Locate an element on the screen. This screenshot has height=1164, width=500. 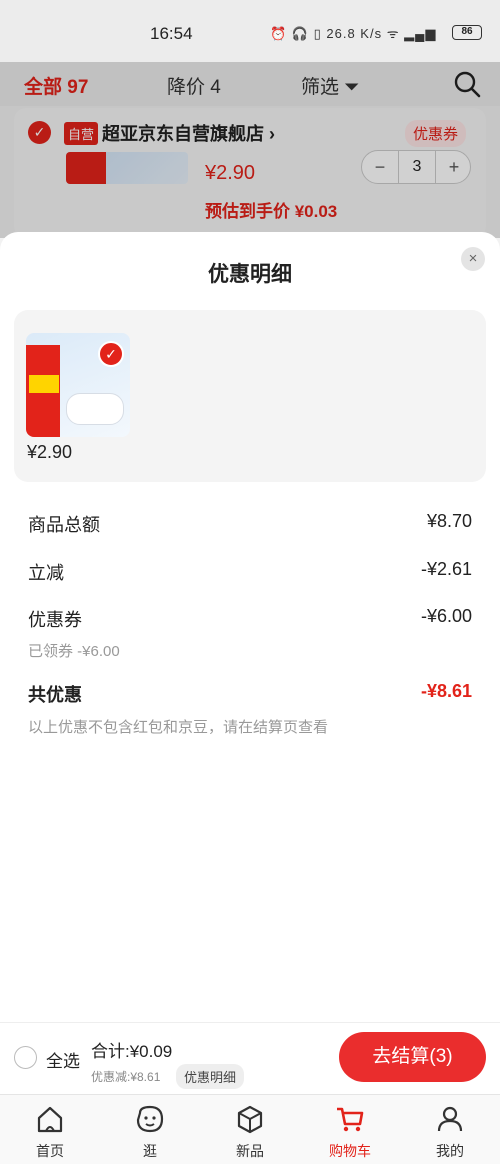
row-goods-total-value: ¥8.70 is located at coordinates (449, 521).